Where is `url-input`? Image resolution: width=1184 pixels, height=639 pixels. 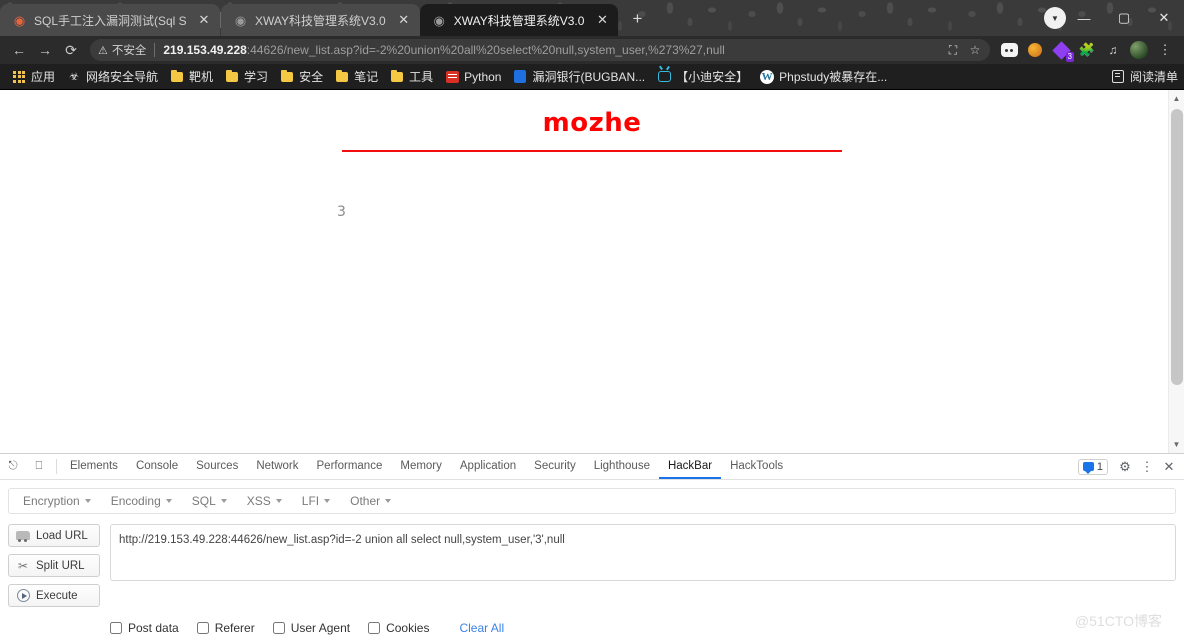
url-input is located at coordinates (643, 552).